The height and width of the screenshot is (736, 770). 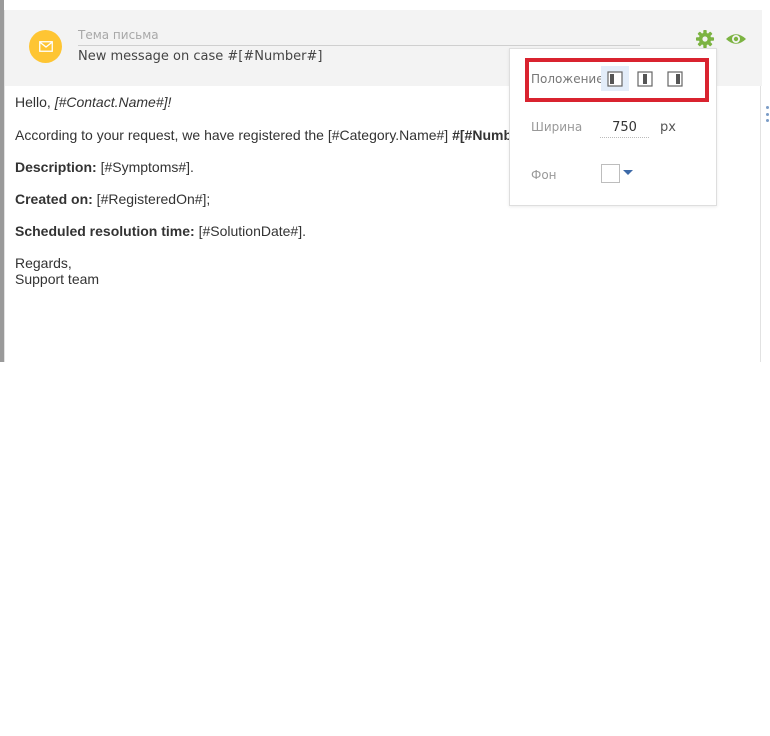 I want to click on background-color-swatch, so click(x=610, y=173).